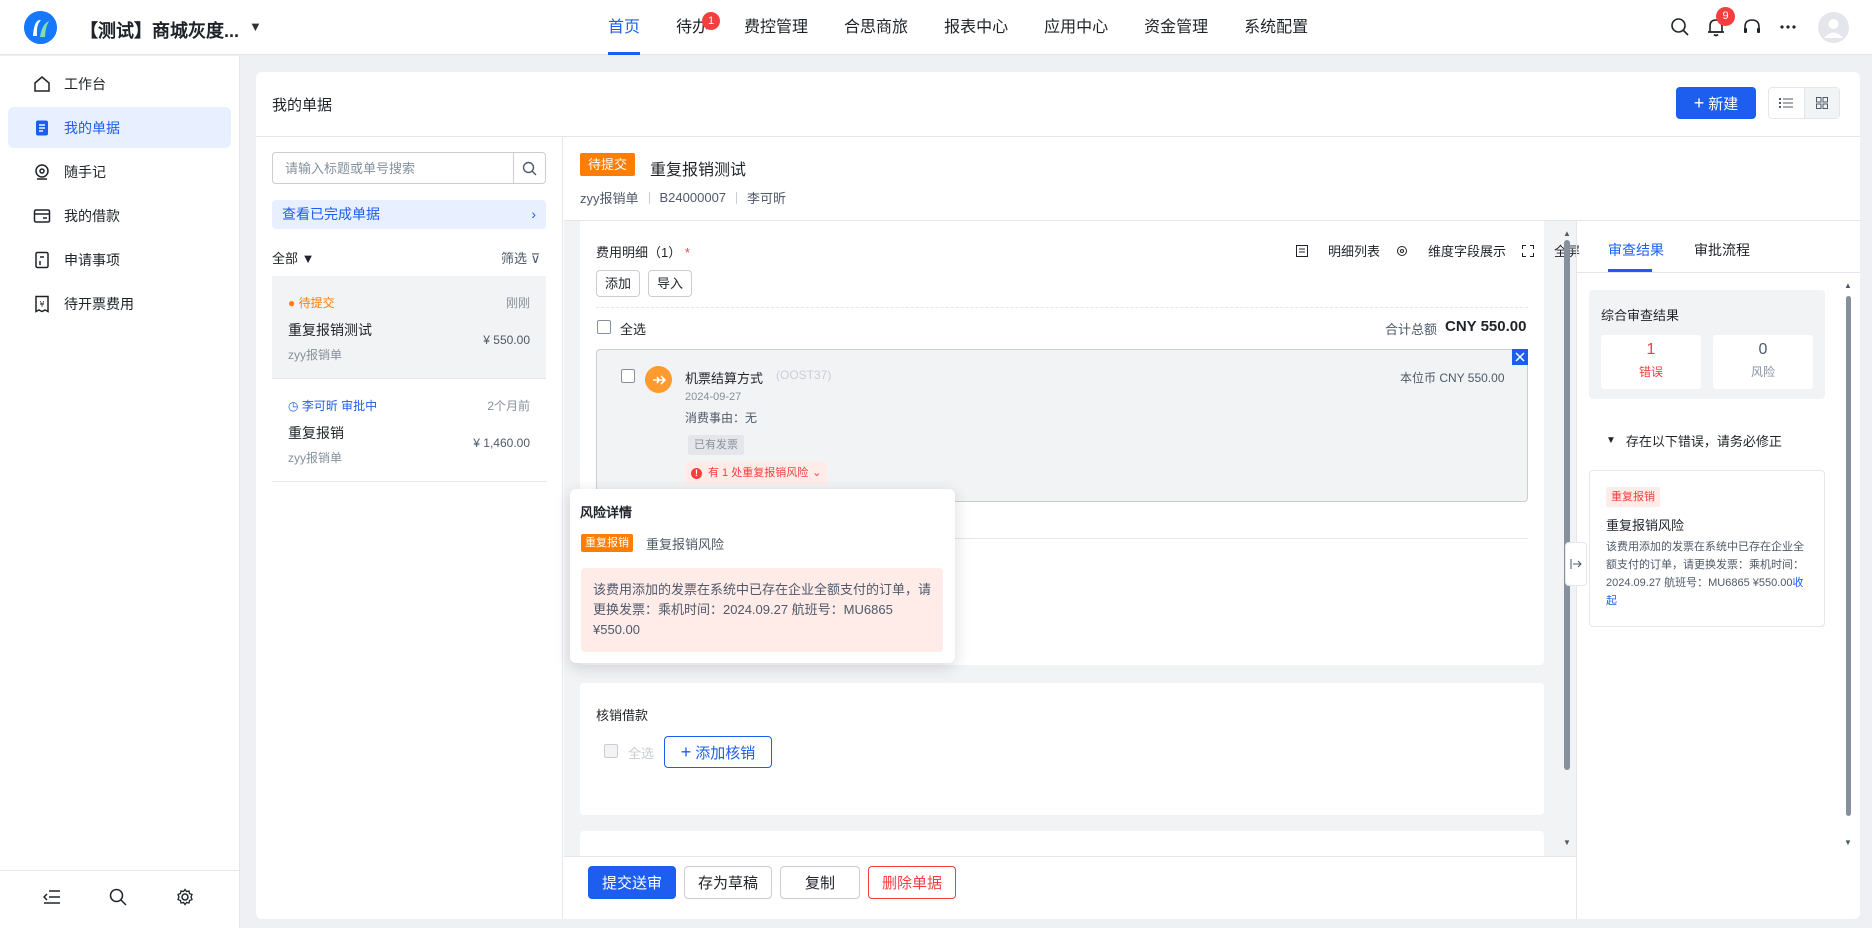  I want to click on divider, so click(1062, 307).